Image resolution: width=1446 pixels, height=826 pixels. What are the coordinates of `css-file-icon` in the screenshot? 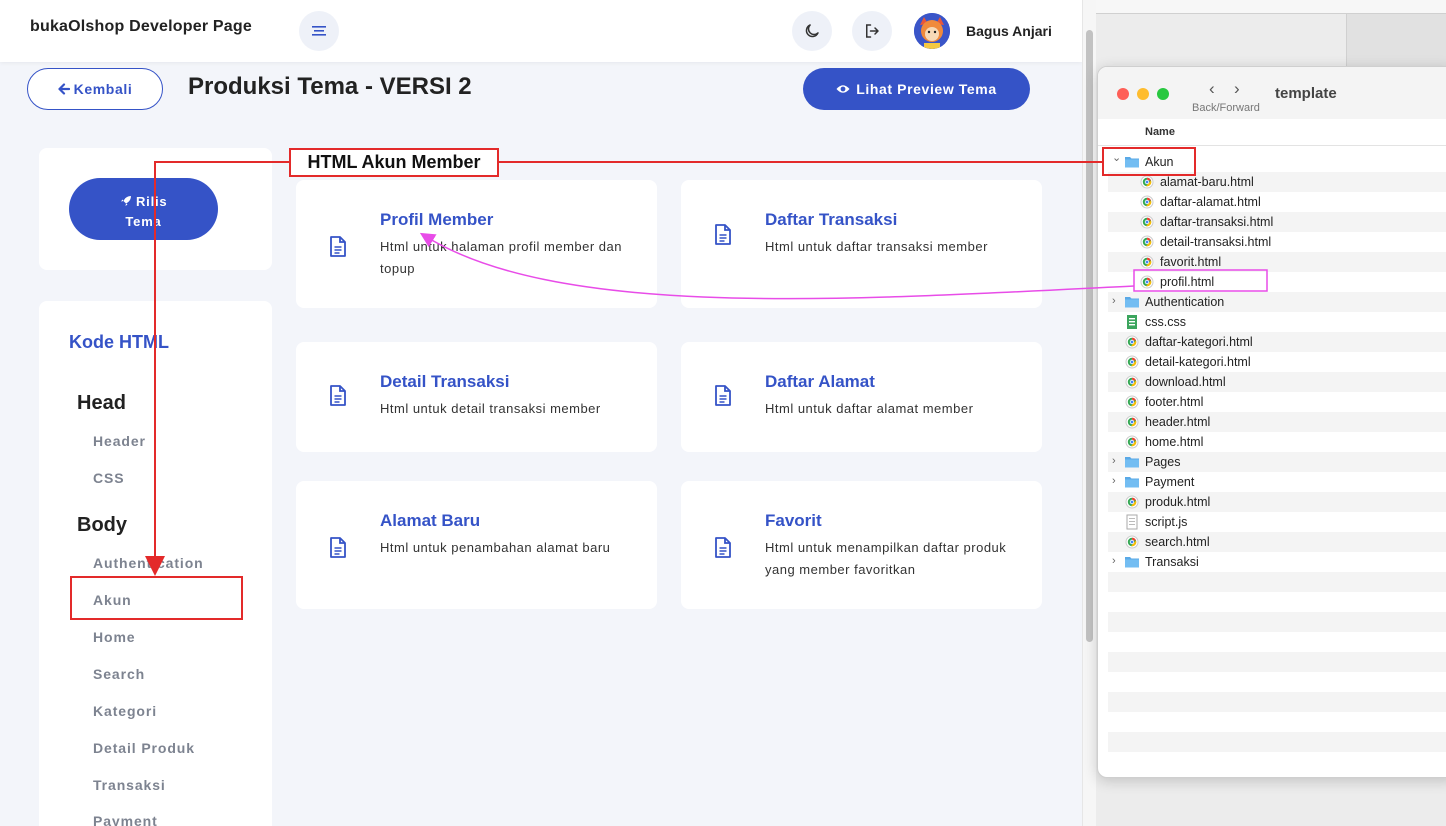 It's located at (1132, 322).